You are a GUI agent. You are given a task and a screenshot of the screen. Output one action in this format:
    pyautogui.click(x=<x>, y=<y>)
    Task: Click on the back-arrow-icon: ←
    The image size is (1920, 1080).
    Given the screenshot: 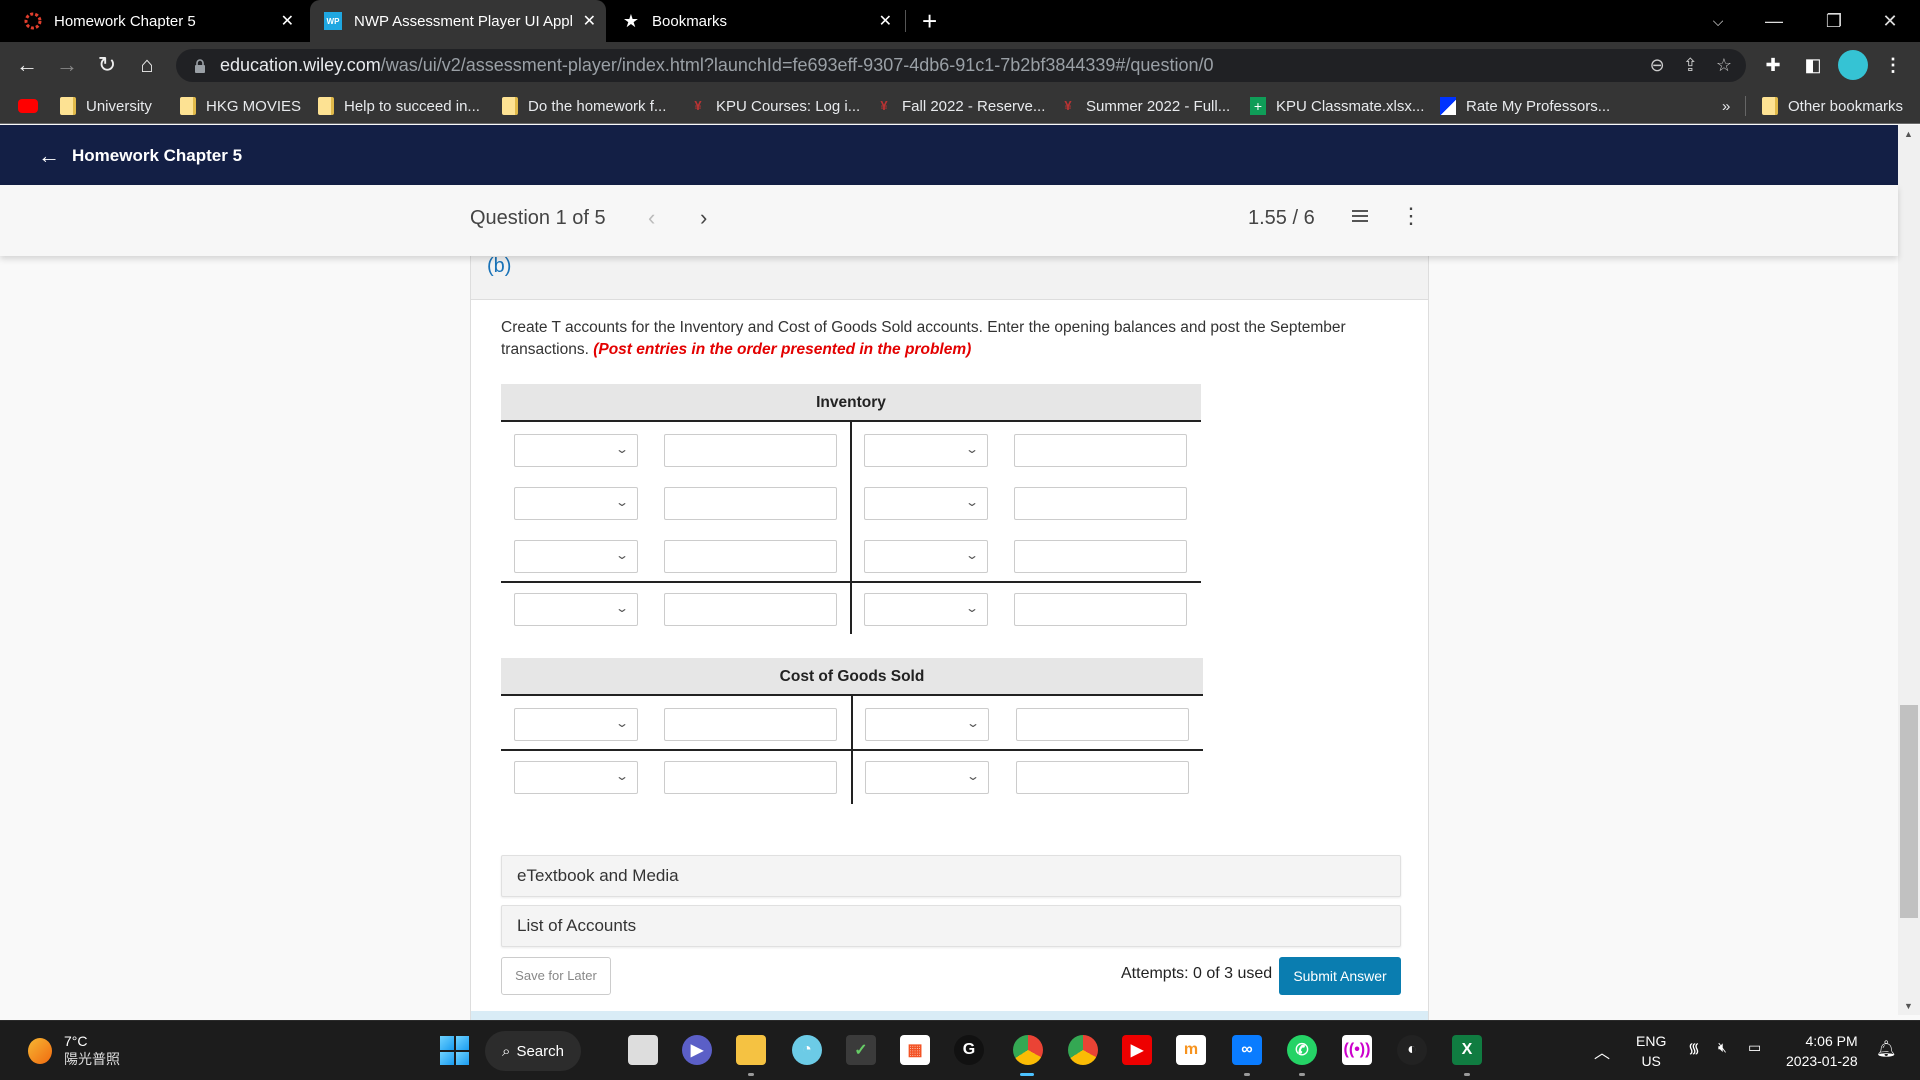 What is the action you would take?
    pyautogui.click(x=27, y=65)
    